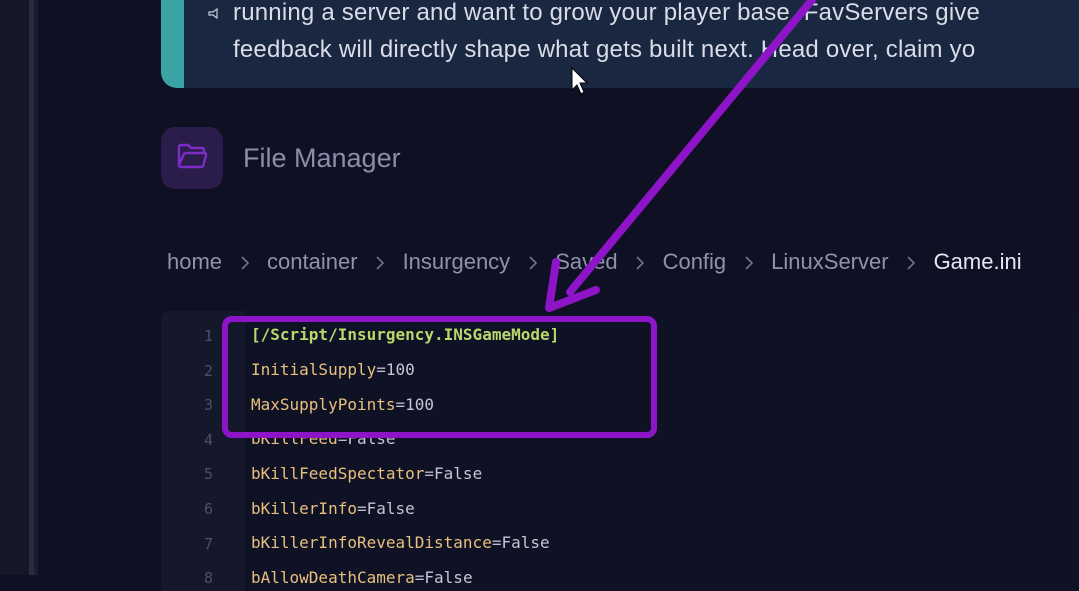 Image resolution: width=1079 pixels, height=591 pixels. I want to click on annotation-arrow, so click(680, 156).